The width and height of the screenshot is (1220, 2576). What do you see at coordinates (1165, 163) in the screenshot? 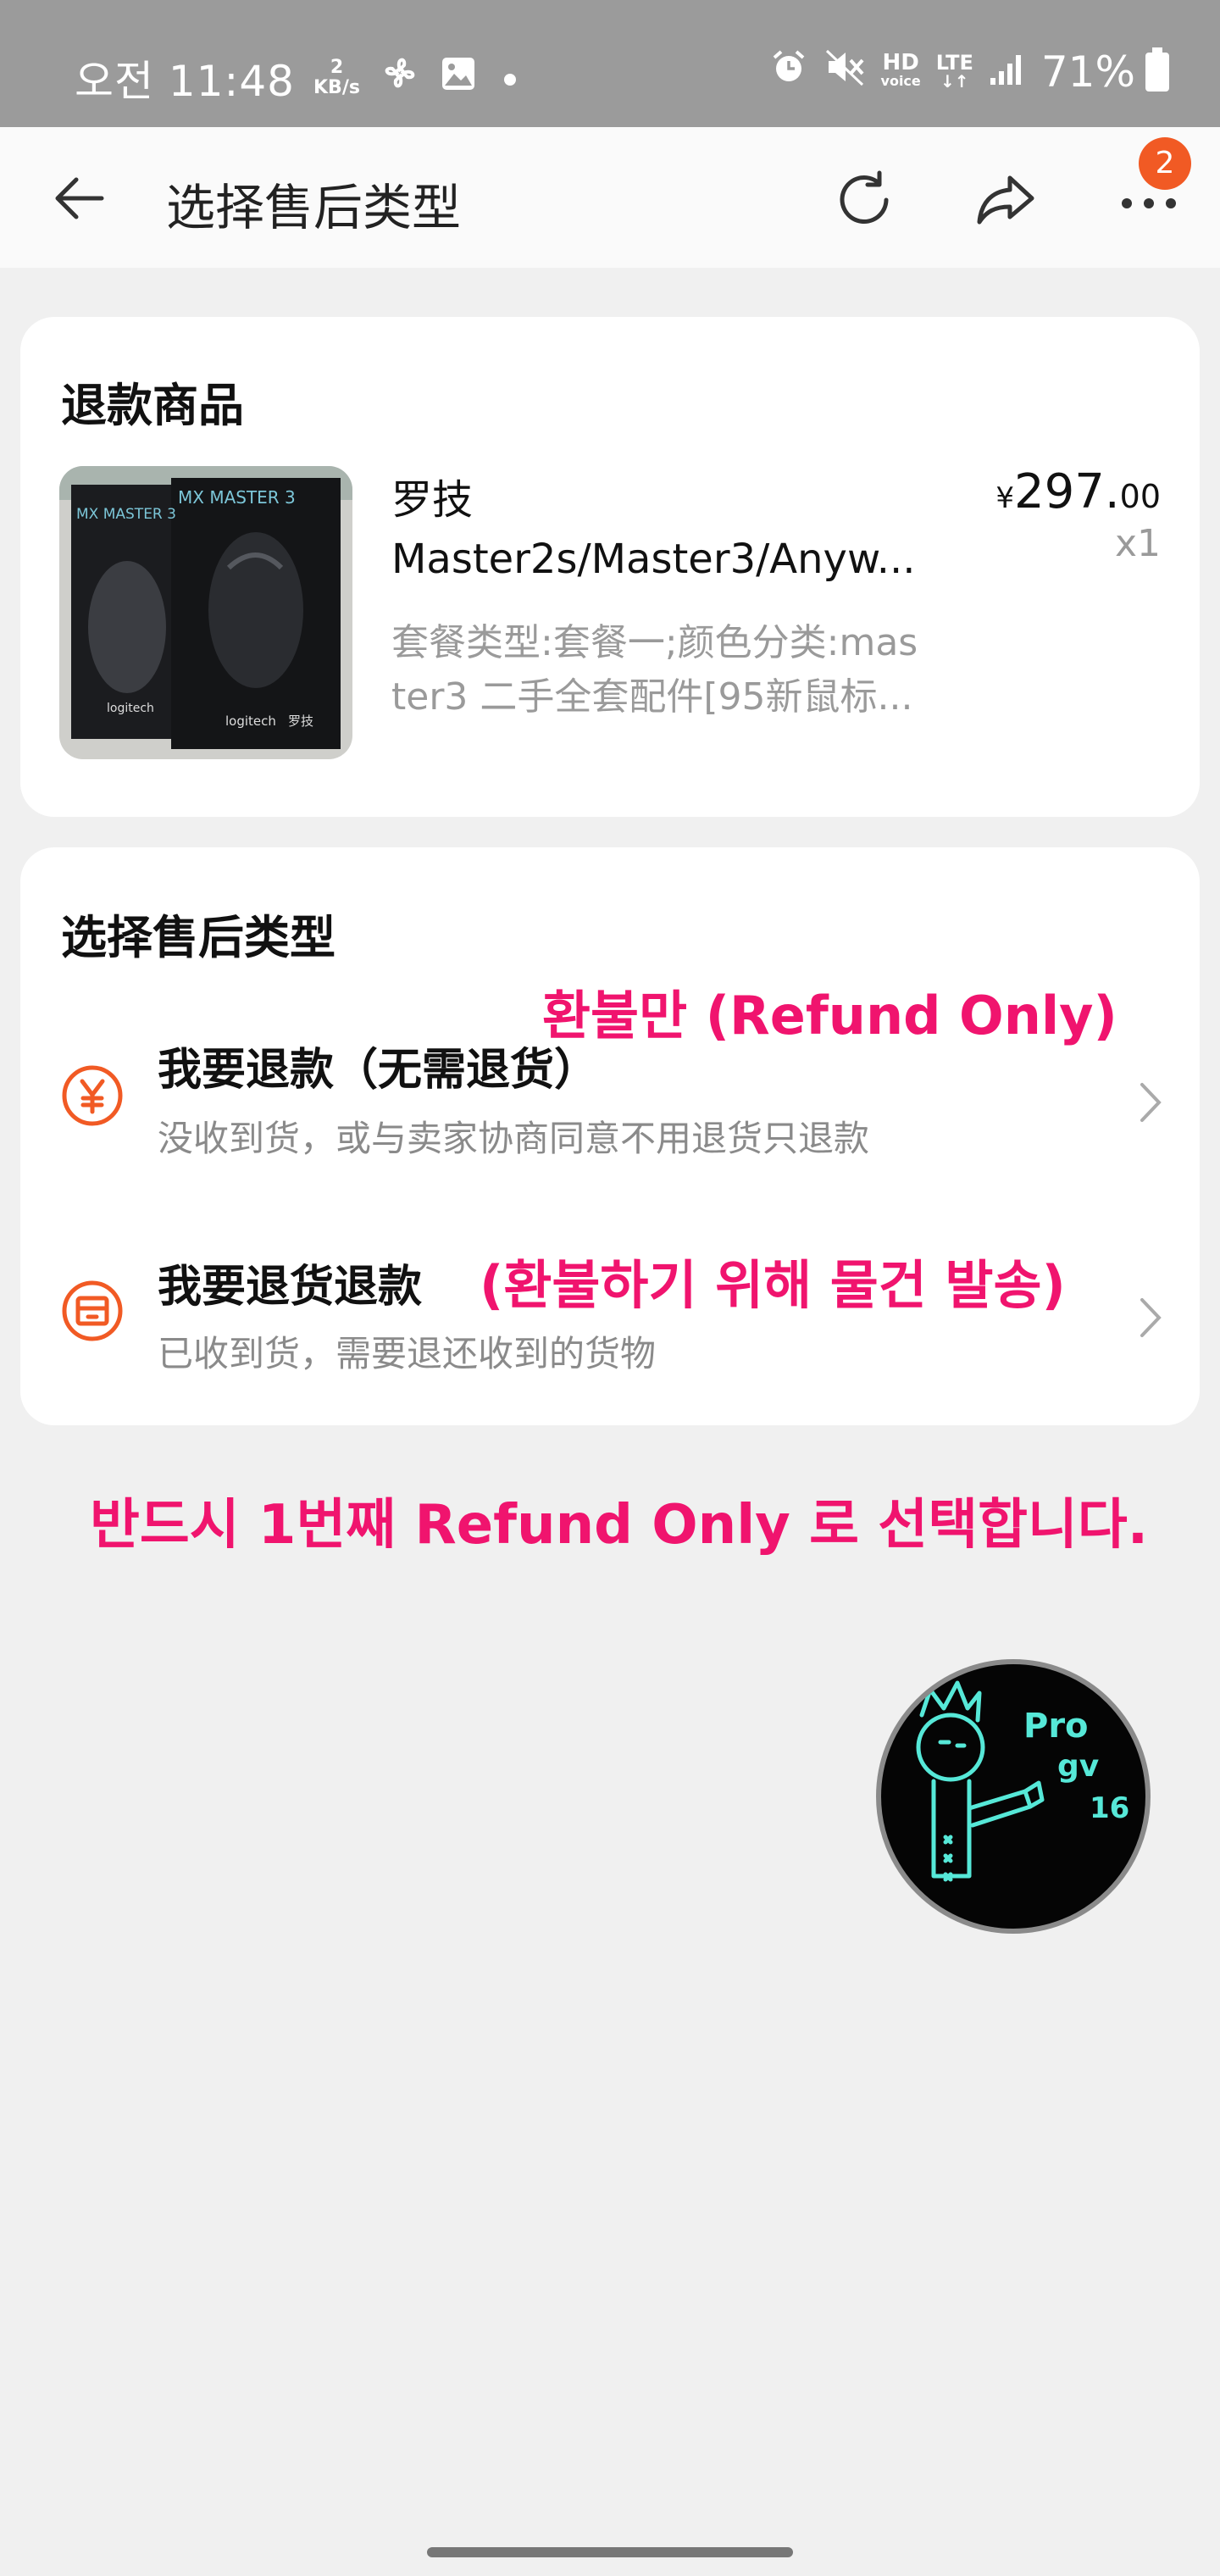
I see `notification-badge: 2` at bounding box center [1165, 163].